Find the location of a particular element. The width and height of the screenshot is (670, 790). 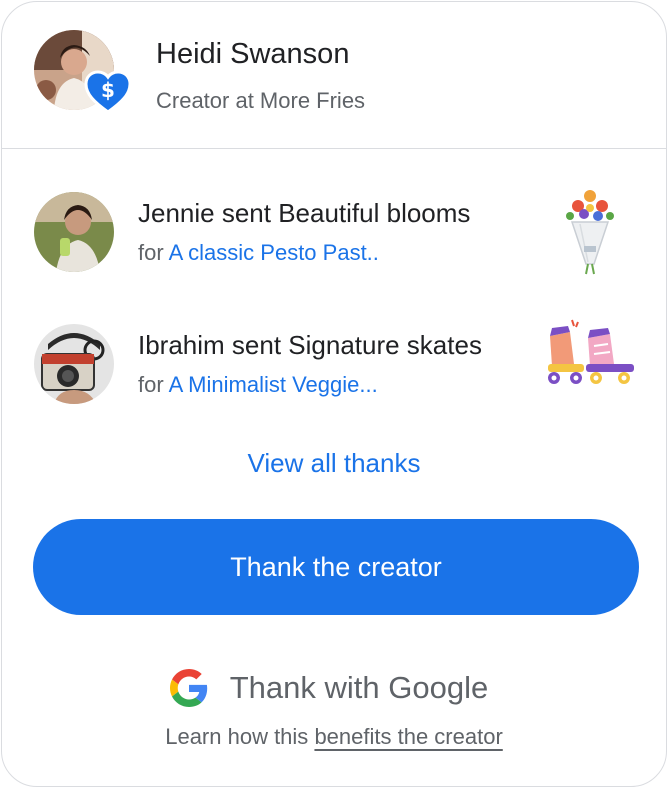

learn-prefix: Learn how this is located at coordinates (237, 736).